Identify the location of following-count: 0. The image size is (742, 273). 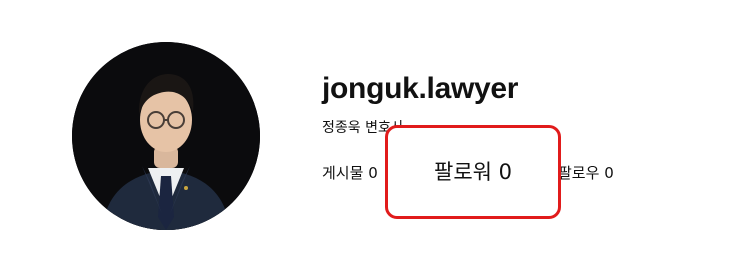
(609, 173).